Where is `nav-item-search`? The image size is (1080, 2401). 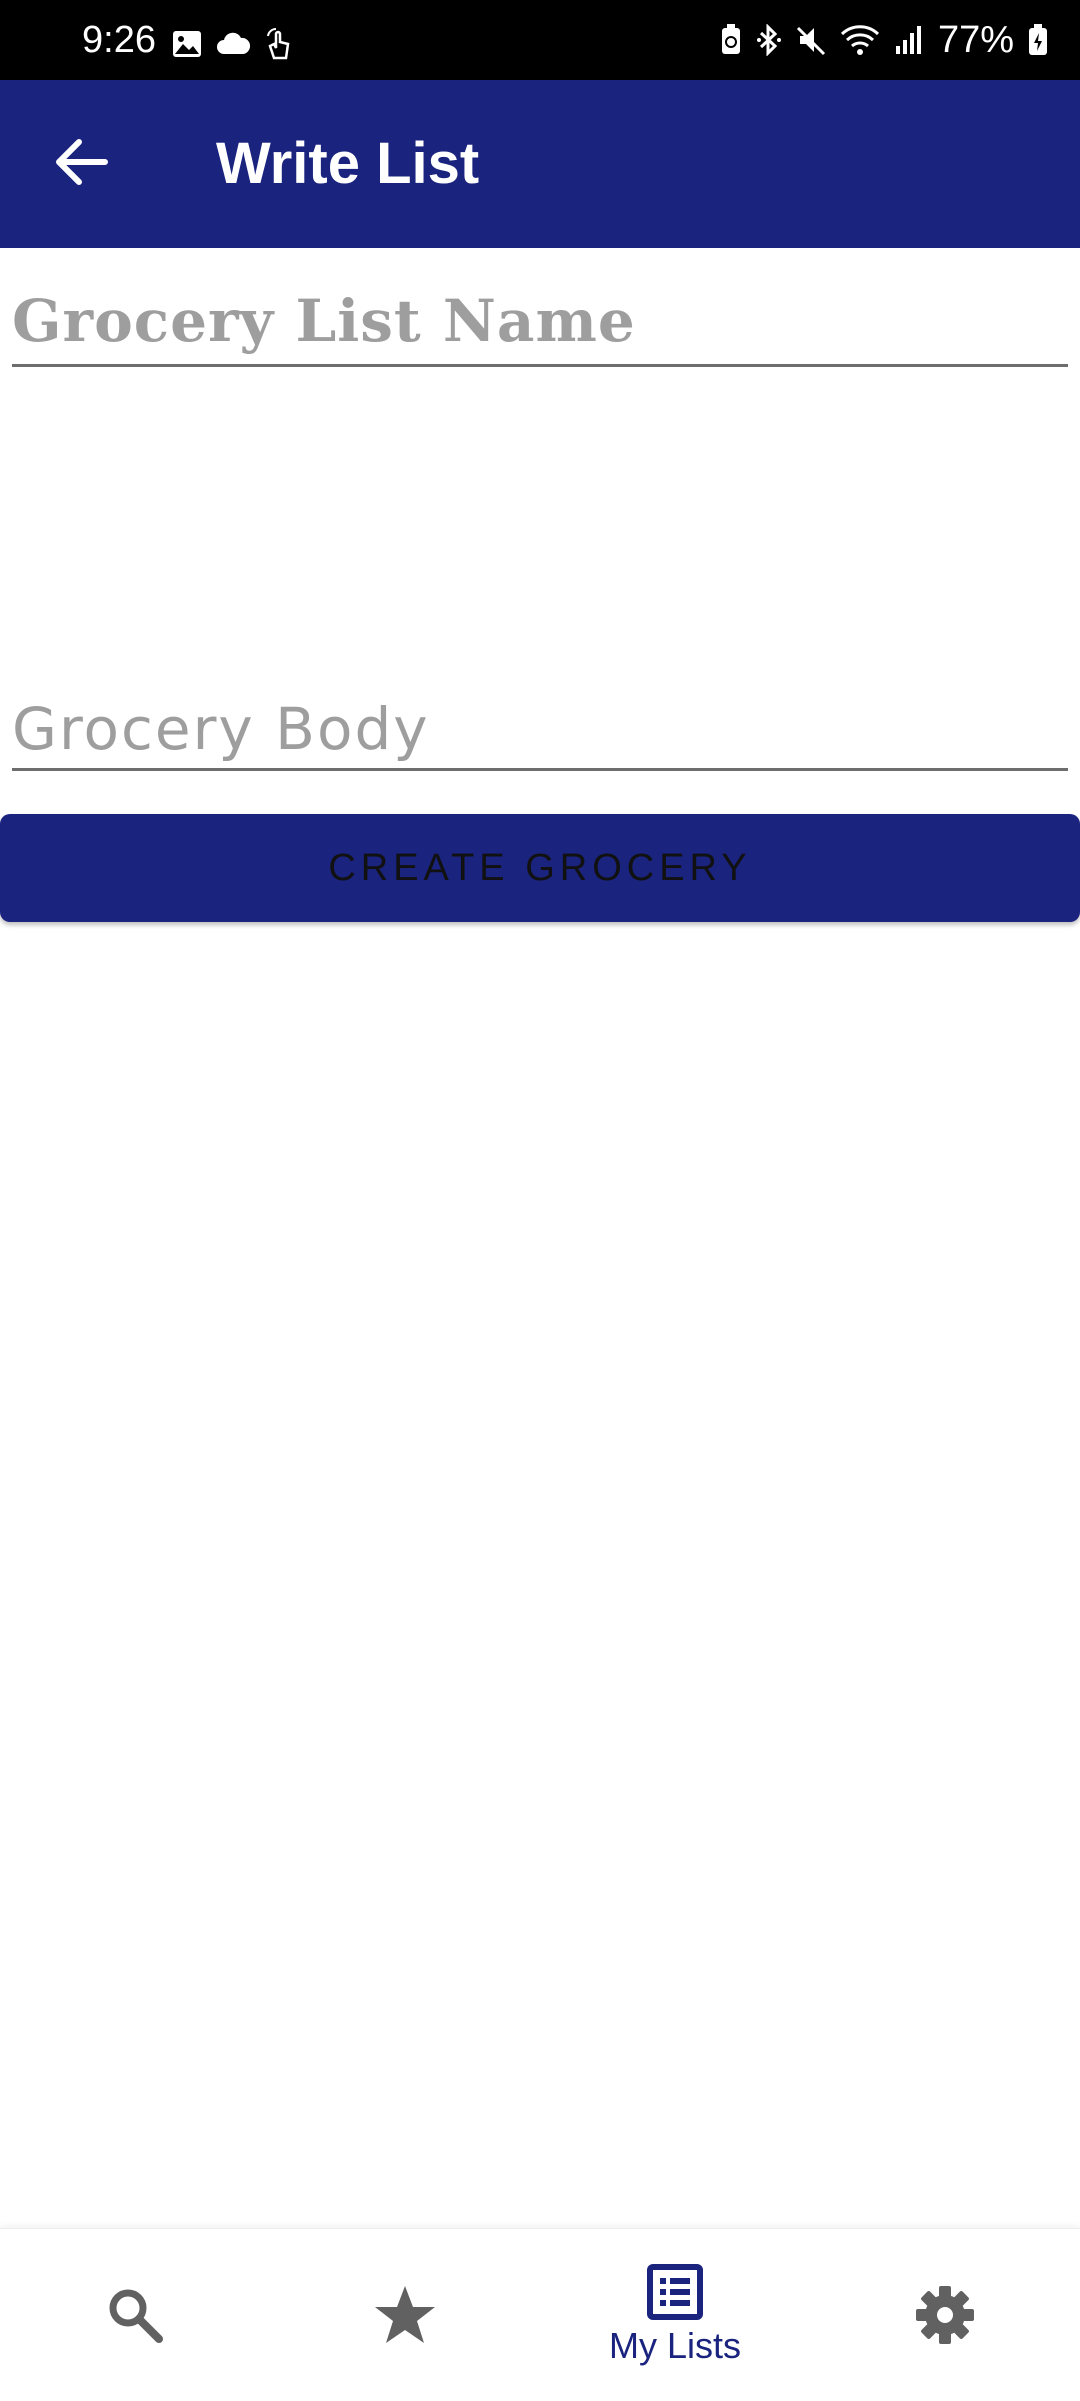 nav-item-search is located at coordinates (135, 2315).